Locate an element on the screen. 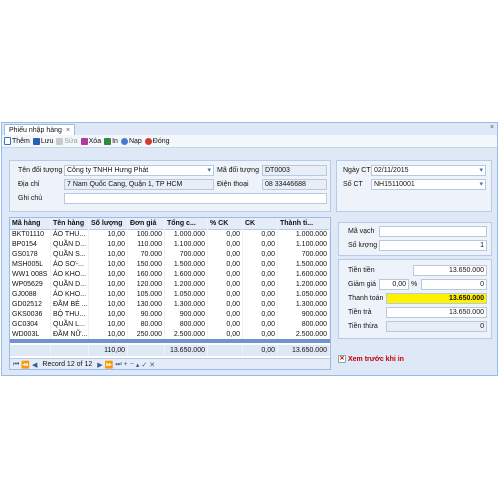  last-record-icon: ⏭ is located at coordinates (118, 365).